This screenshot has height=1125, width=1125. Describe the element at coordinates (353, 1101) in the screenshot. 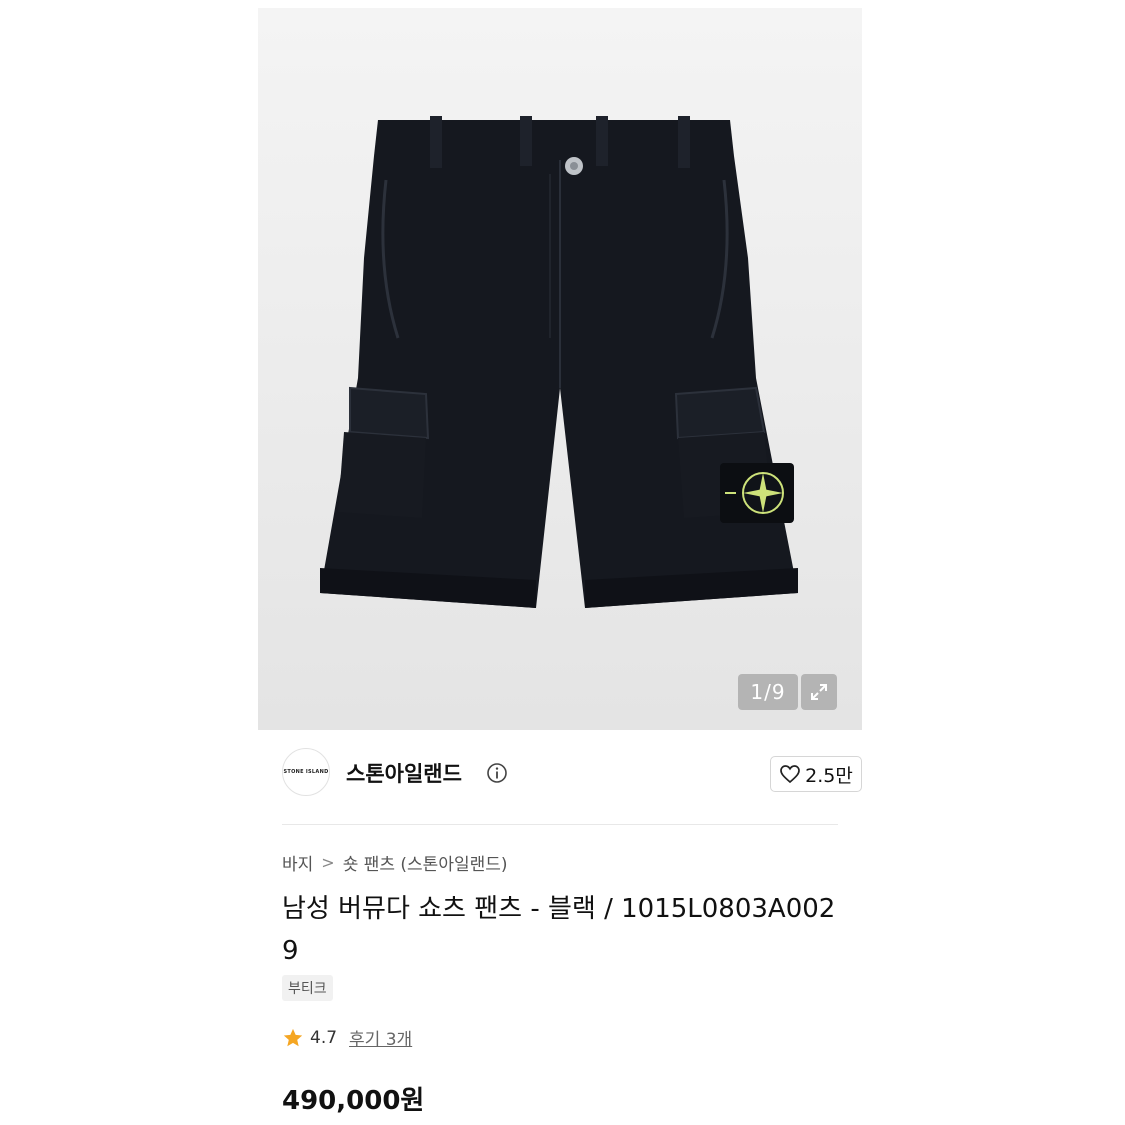

I see `price: 490,000원` at that location.